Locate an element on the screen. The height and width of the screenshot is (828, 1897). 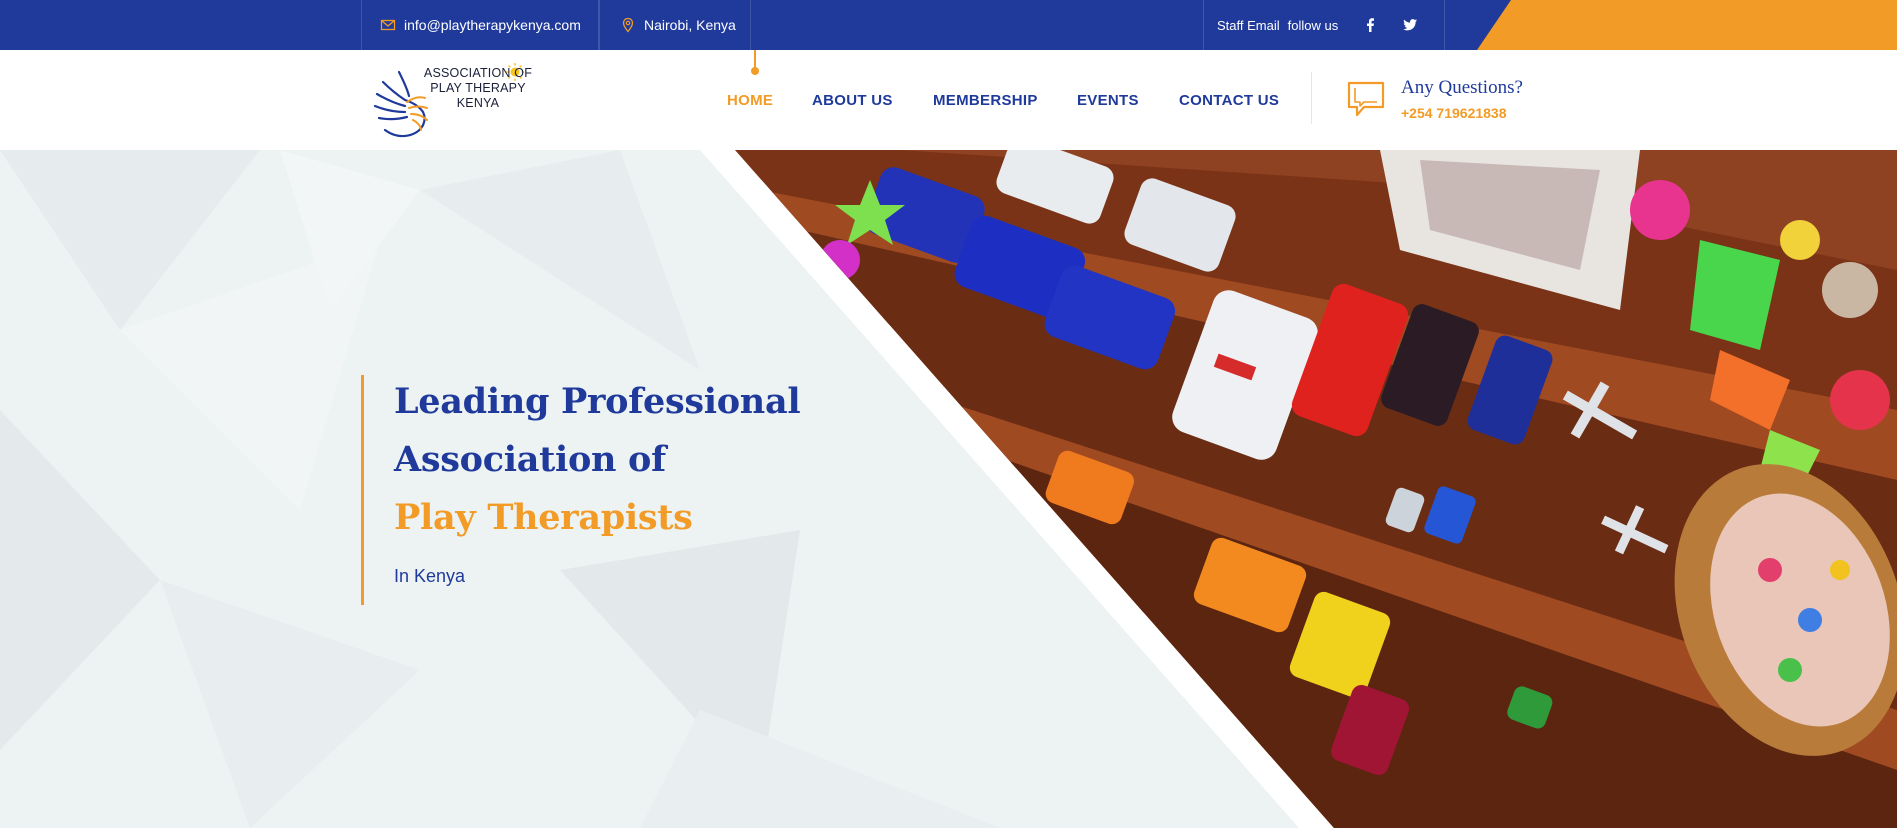
map-pin-icon is located at coordinates (628, 25).